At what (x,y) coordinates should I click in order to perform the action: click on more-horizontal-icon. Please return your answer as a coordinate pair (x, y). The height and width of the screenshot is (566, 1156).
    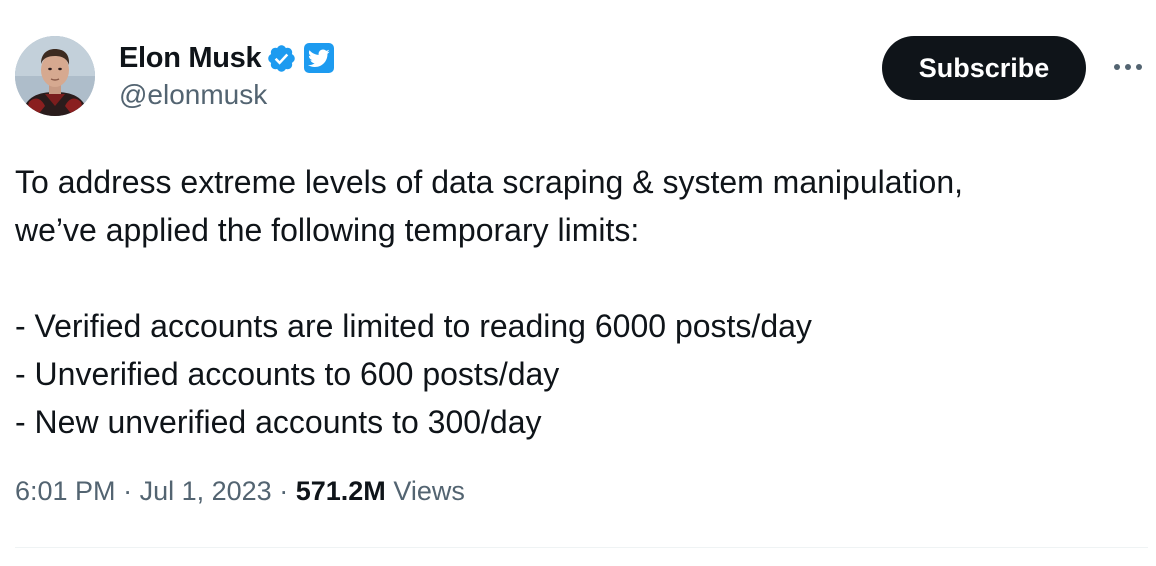
    Looking at the image, I should click on (1128, 67).